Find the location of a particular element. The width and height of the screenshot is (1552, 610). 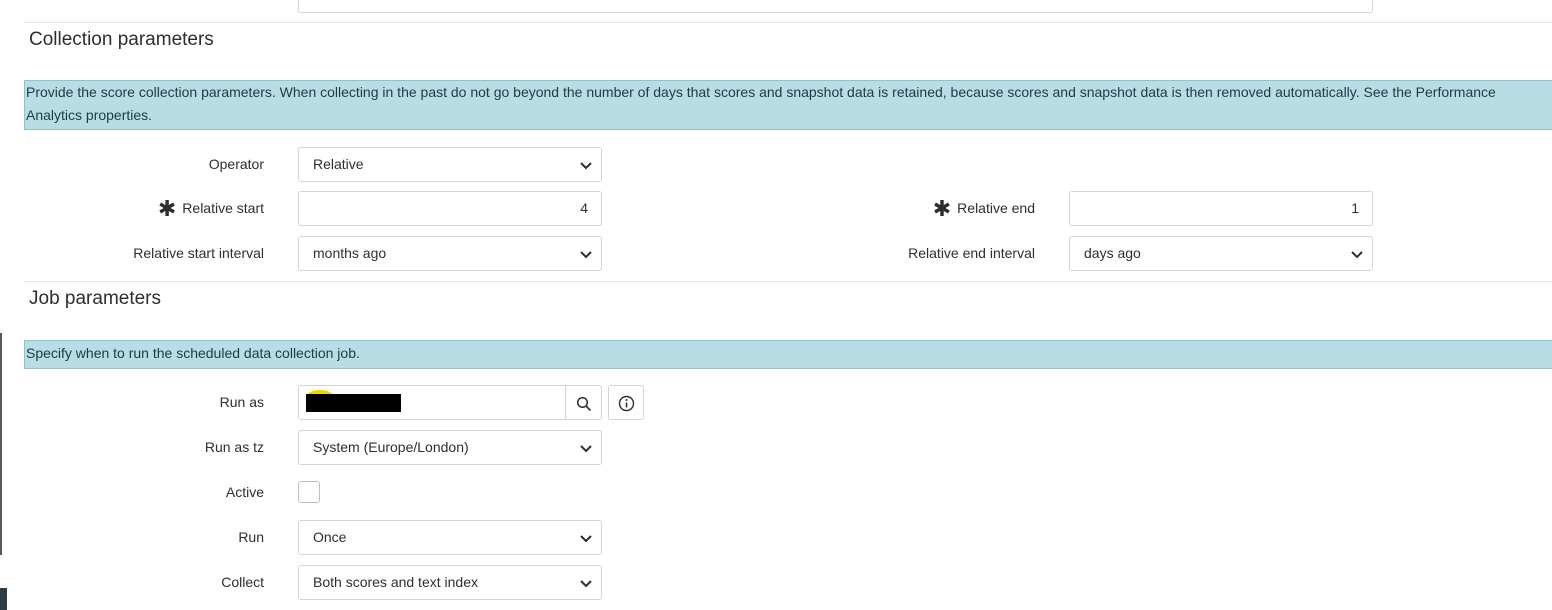

run-as-tz-value: System (Europe/London) is located at coordinates (391, 447).